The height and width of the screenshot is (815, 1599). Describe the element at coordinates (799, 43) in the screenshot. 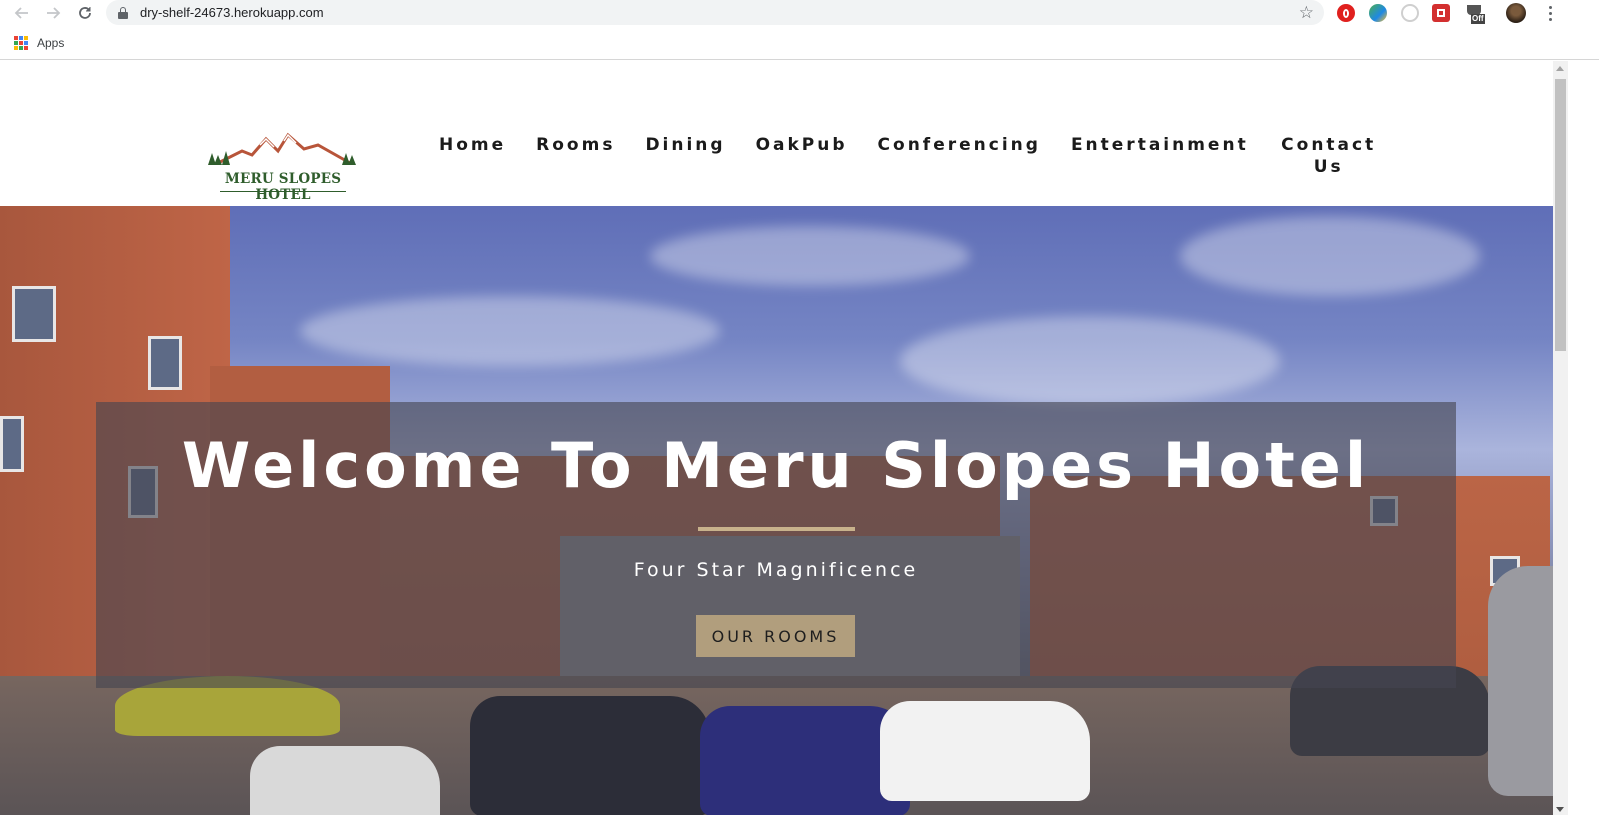

I see `bookmarks-bar: Apps` at that location.